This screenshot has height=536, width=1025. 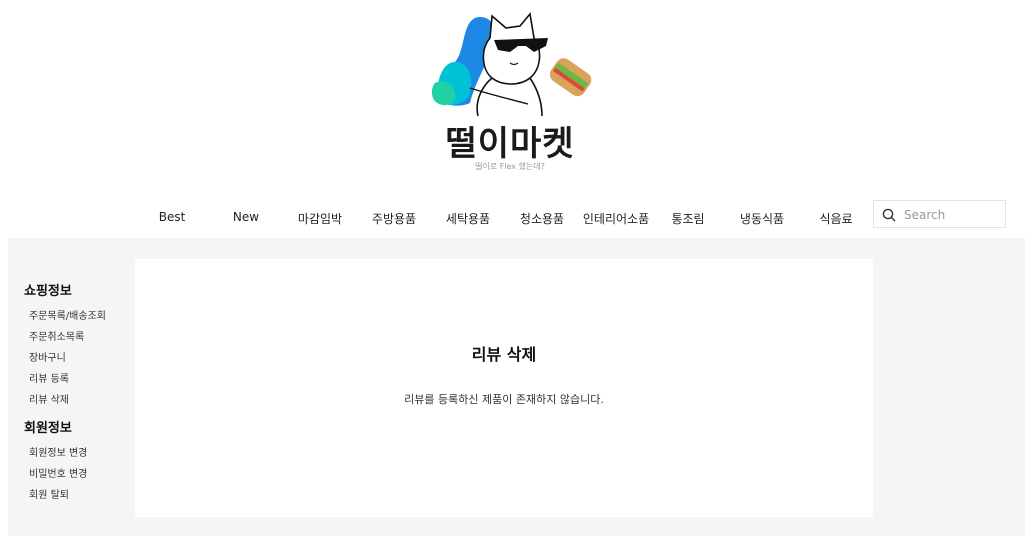 I want to click on nav-item-kitchen: 주방용품, so click(x=394, y=218).